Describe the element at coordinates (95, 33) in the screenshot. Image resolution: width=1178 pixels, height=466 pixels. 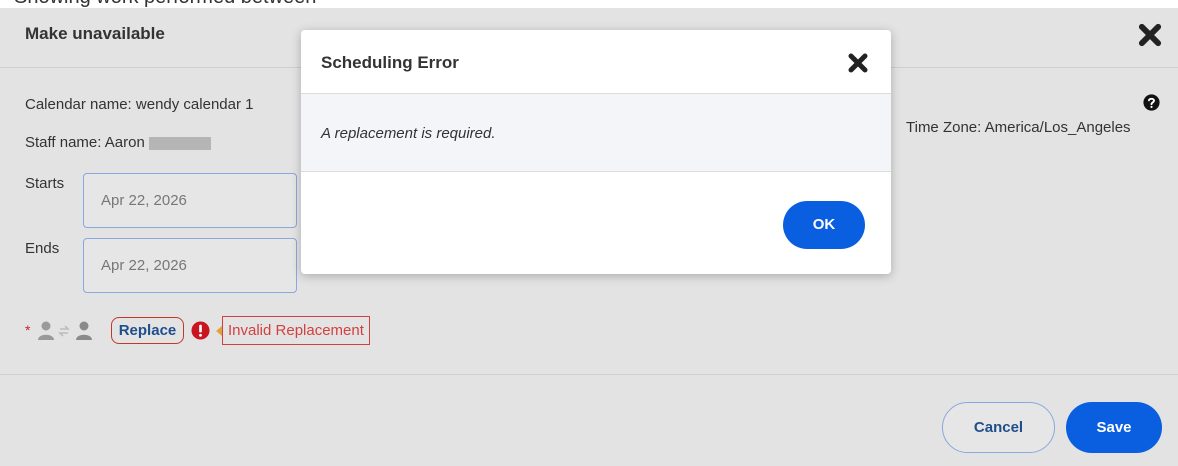
I see `dialog-title: Make unavailable` at that location.